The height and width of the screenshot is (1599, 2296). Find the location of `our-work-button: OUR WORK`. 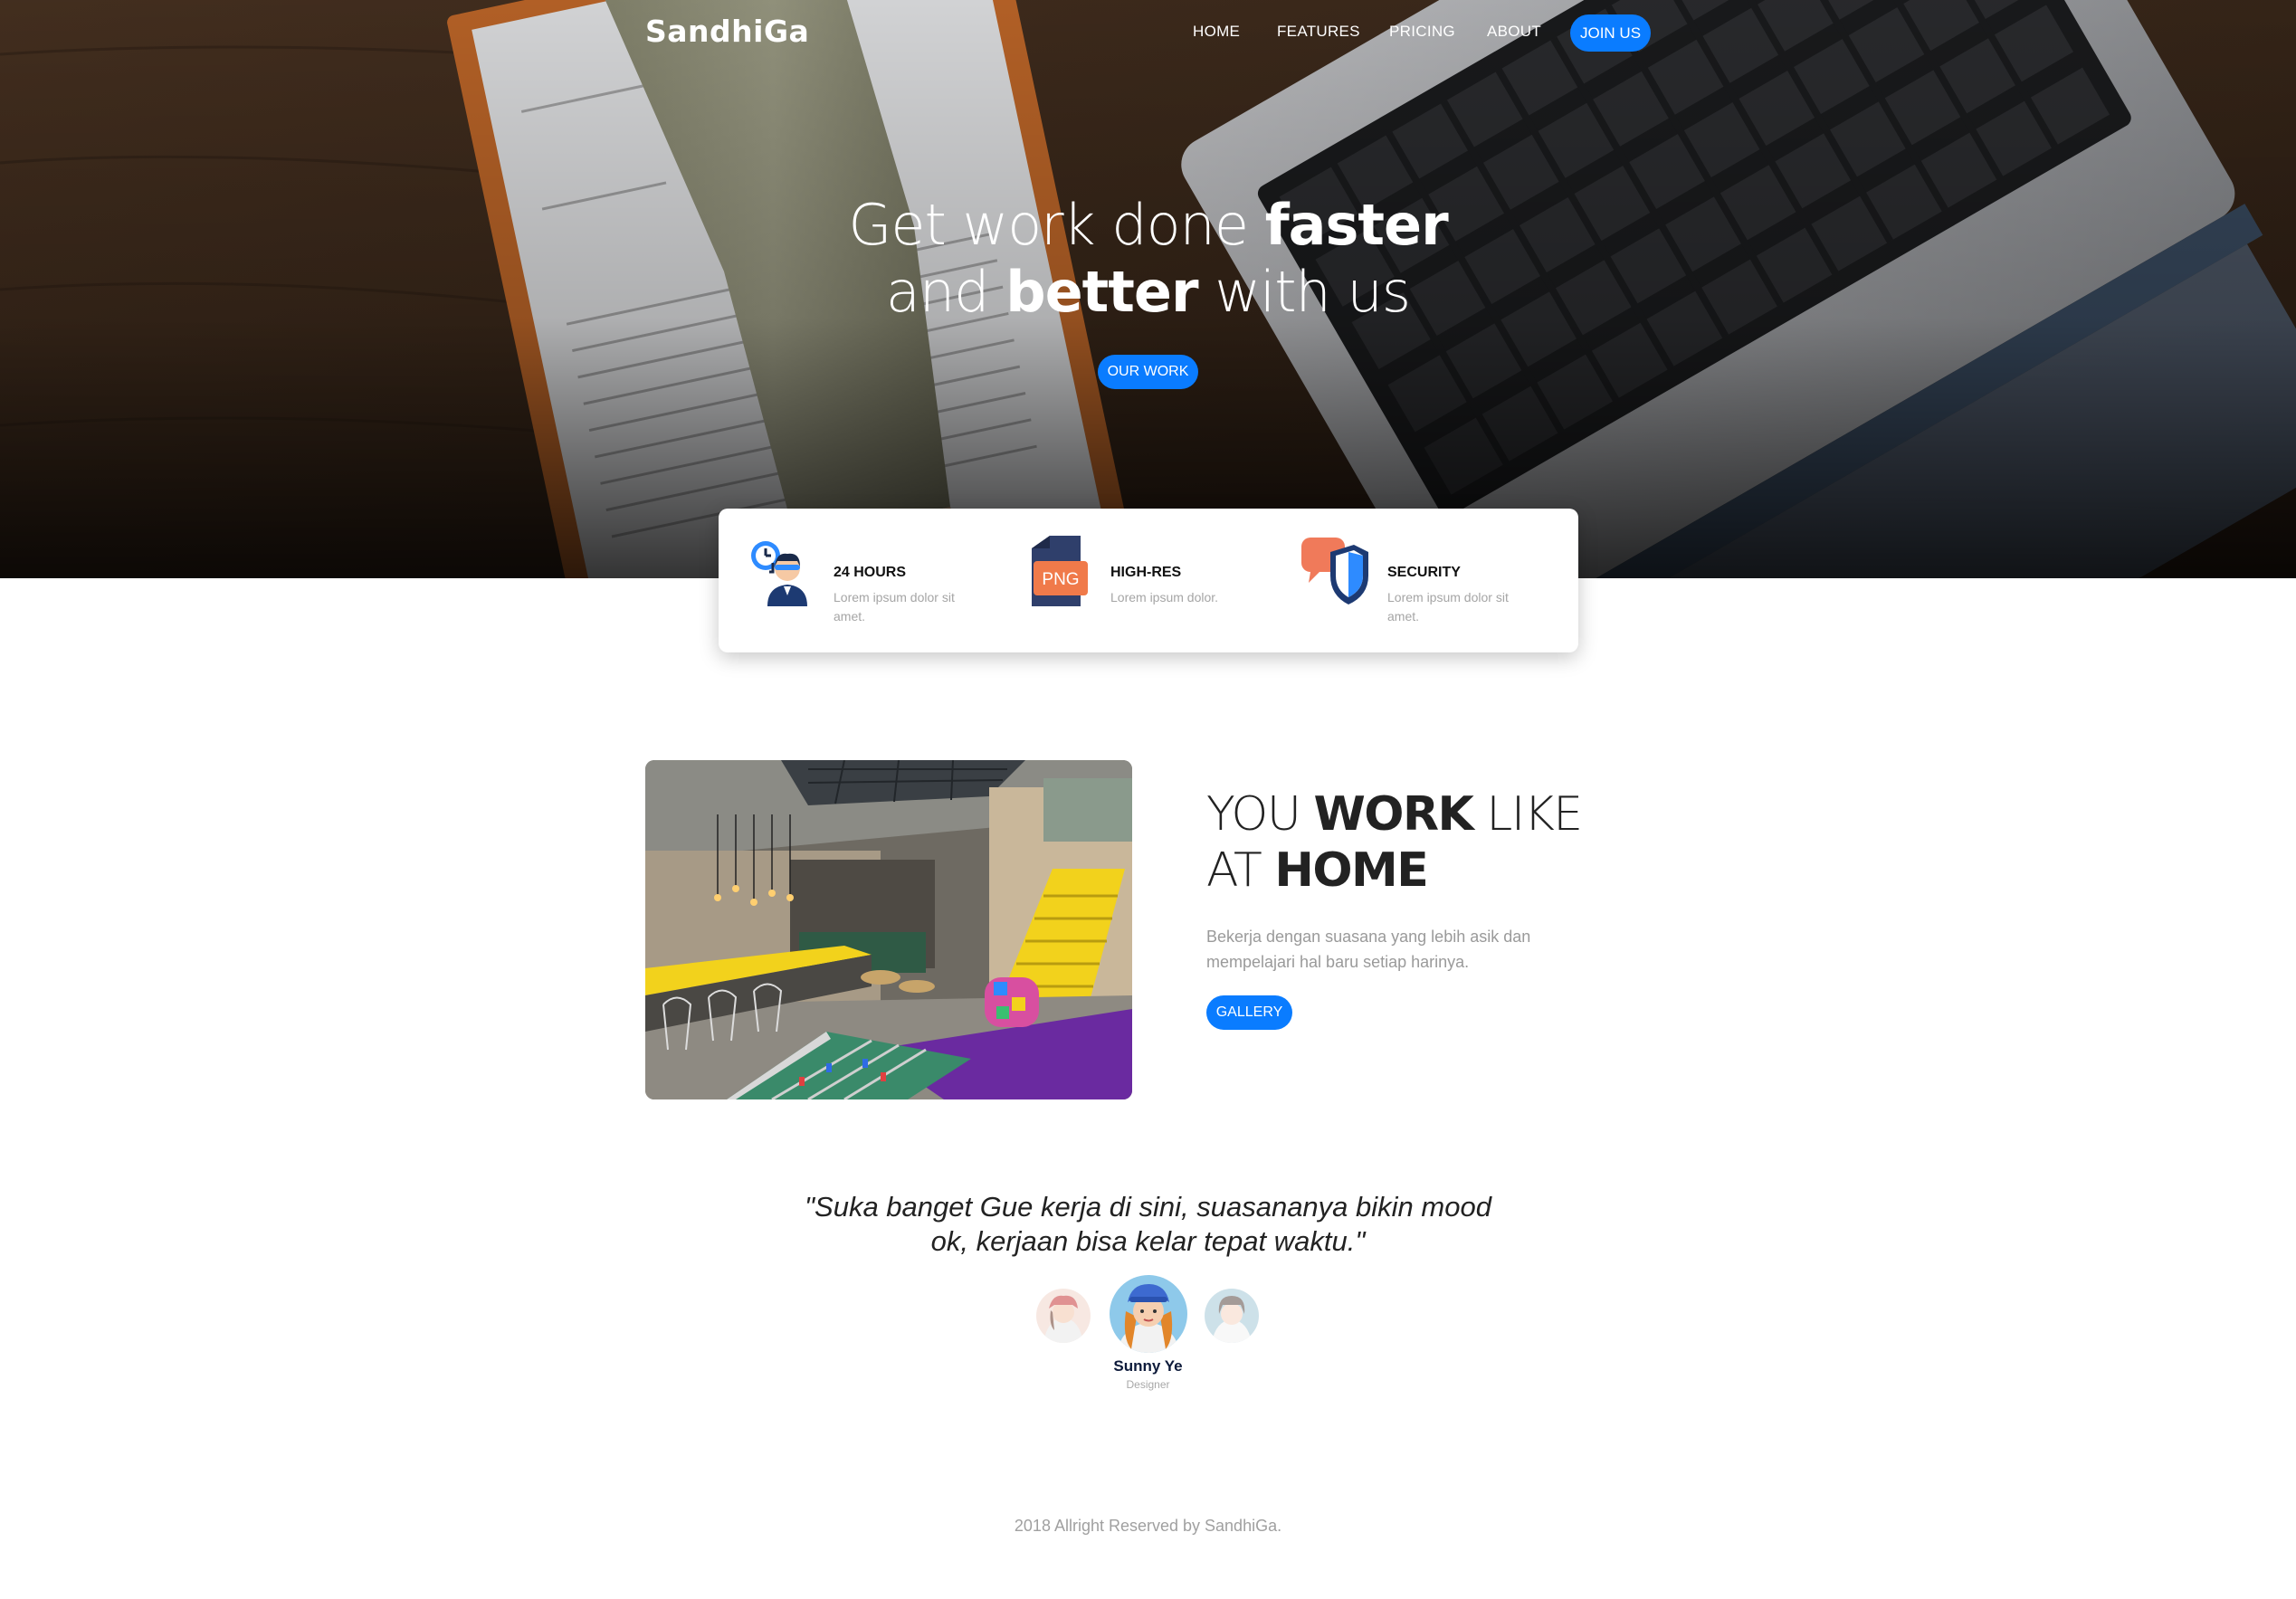

our-work-button: OUR WORK is located at coordinates (1148, 372).